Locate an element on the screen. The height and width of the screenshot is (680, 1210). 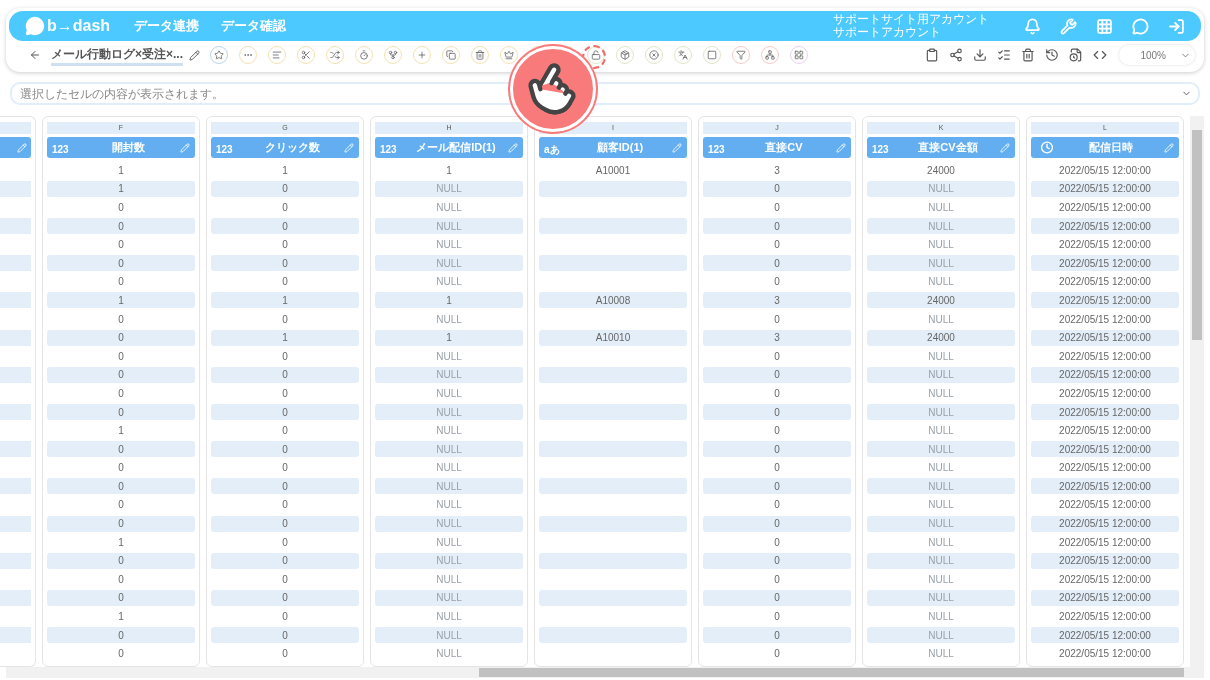
bell-icon is located at coordinates (1032, 26).